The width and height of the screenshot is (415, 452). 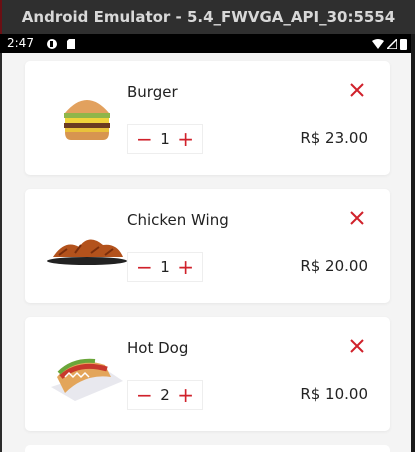 What do you see at coordinates (51, 43) in the screenshot?
I see `notification-icon` at bounding box center [51, 43].